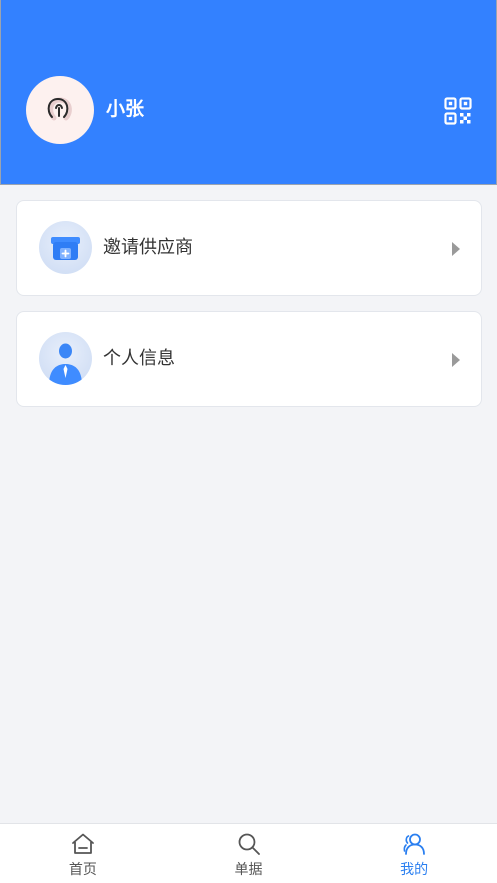 The image size is (497, 883). I want to click on qr-code-button, so click(458, 111).